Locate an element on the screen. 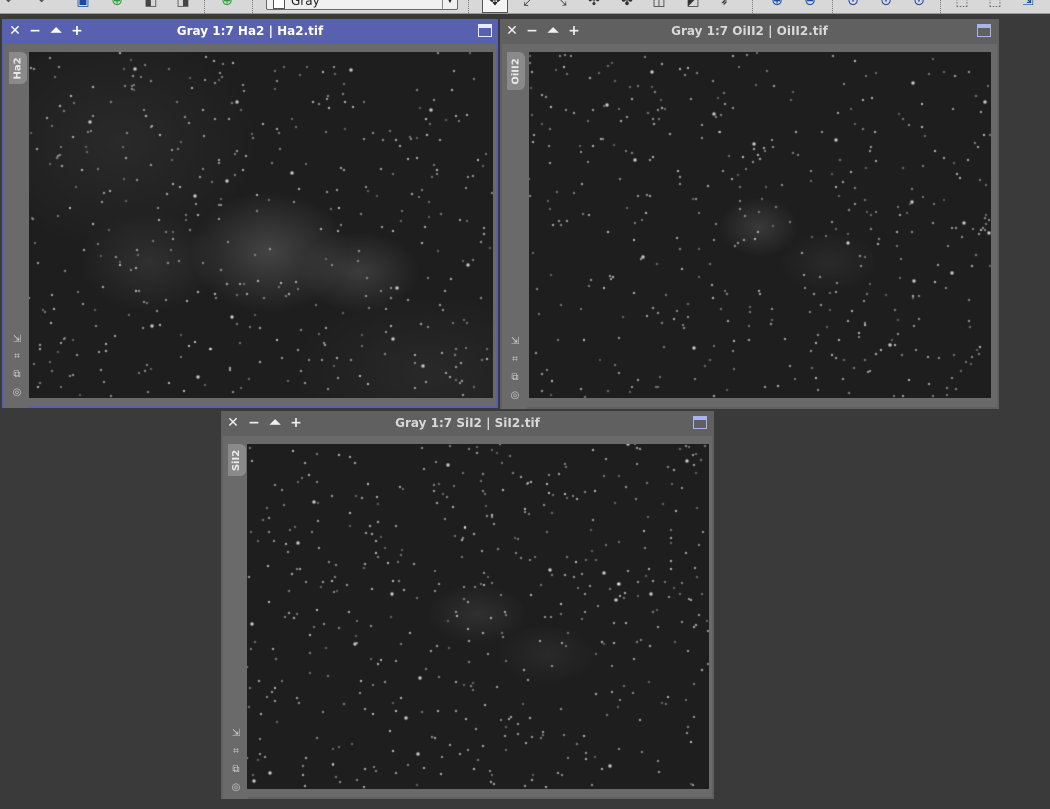 This screenshot has width=1050, height=809. view-identifier-tab: OiII2 is located at coordinates (516, 71).